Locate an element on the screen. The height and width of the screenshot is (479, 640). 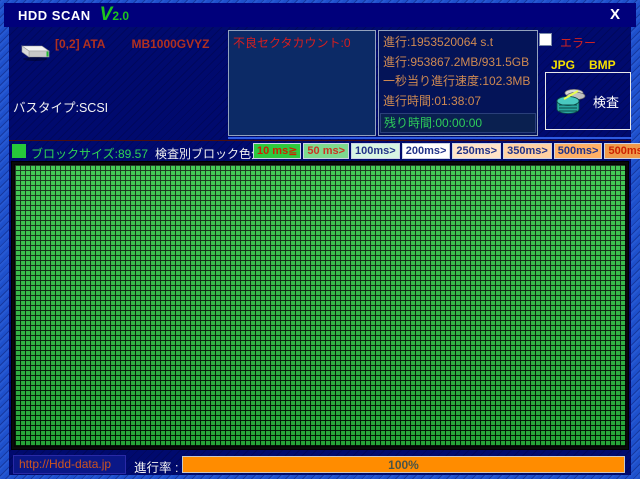
legend-chip-500ms: 500ms> is located at coordinates (578, 151).